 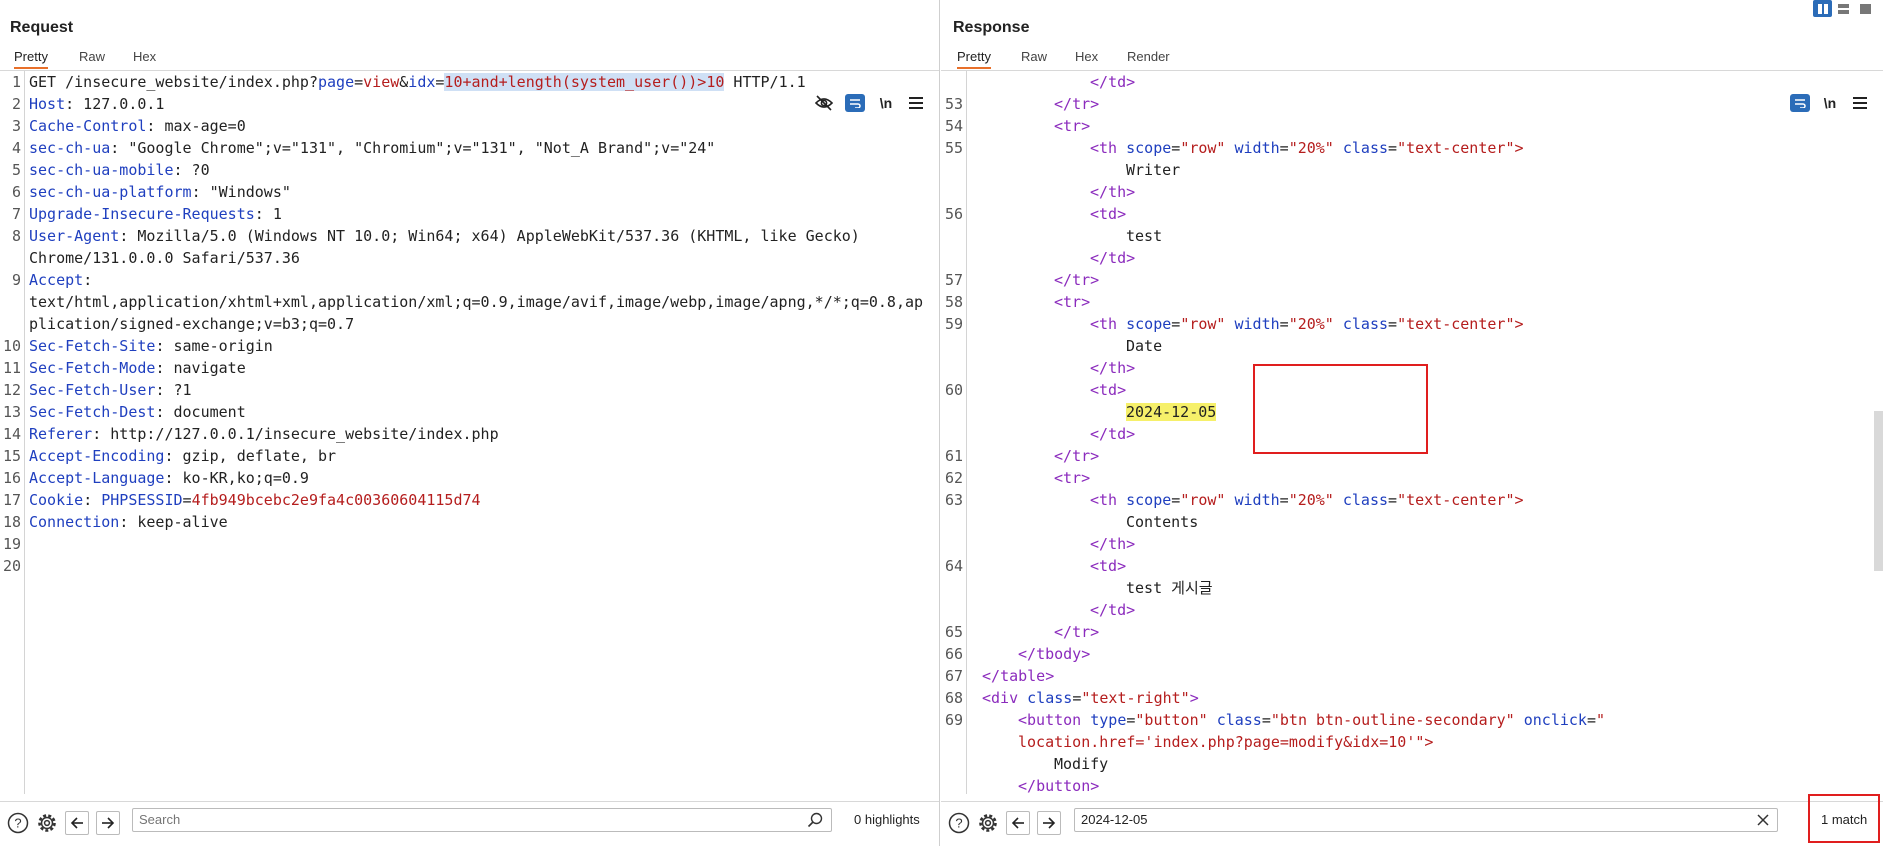 I want to click on magnifier-icon, so click(x=815, y=822).